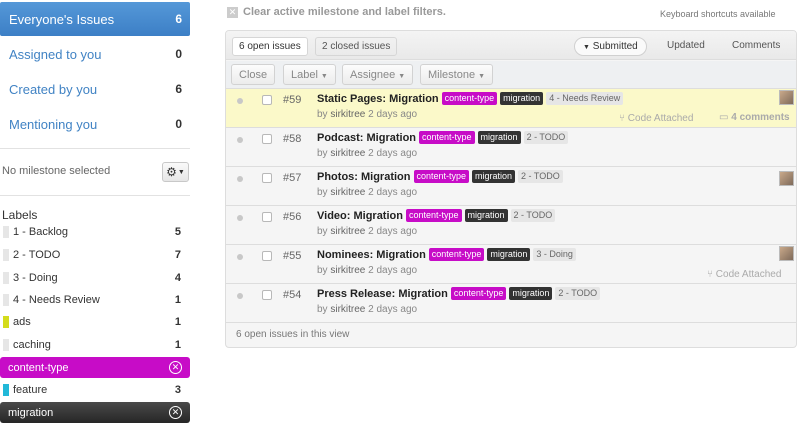  I want to click on label-item-ads: ads 1, so click(95, 322).